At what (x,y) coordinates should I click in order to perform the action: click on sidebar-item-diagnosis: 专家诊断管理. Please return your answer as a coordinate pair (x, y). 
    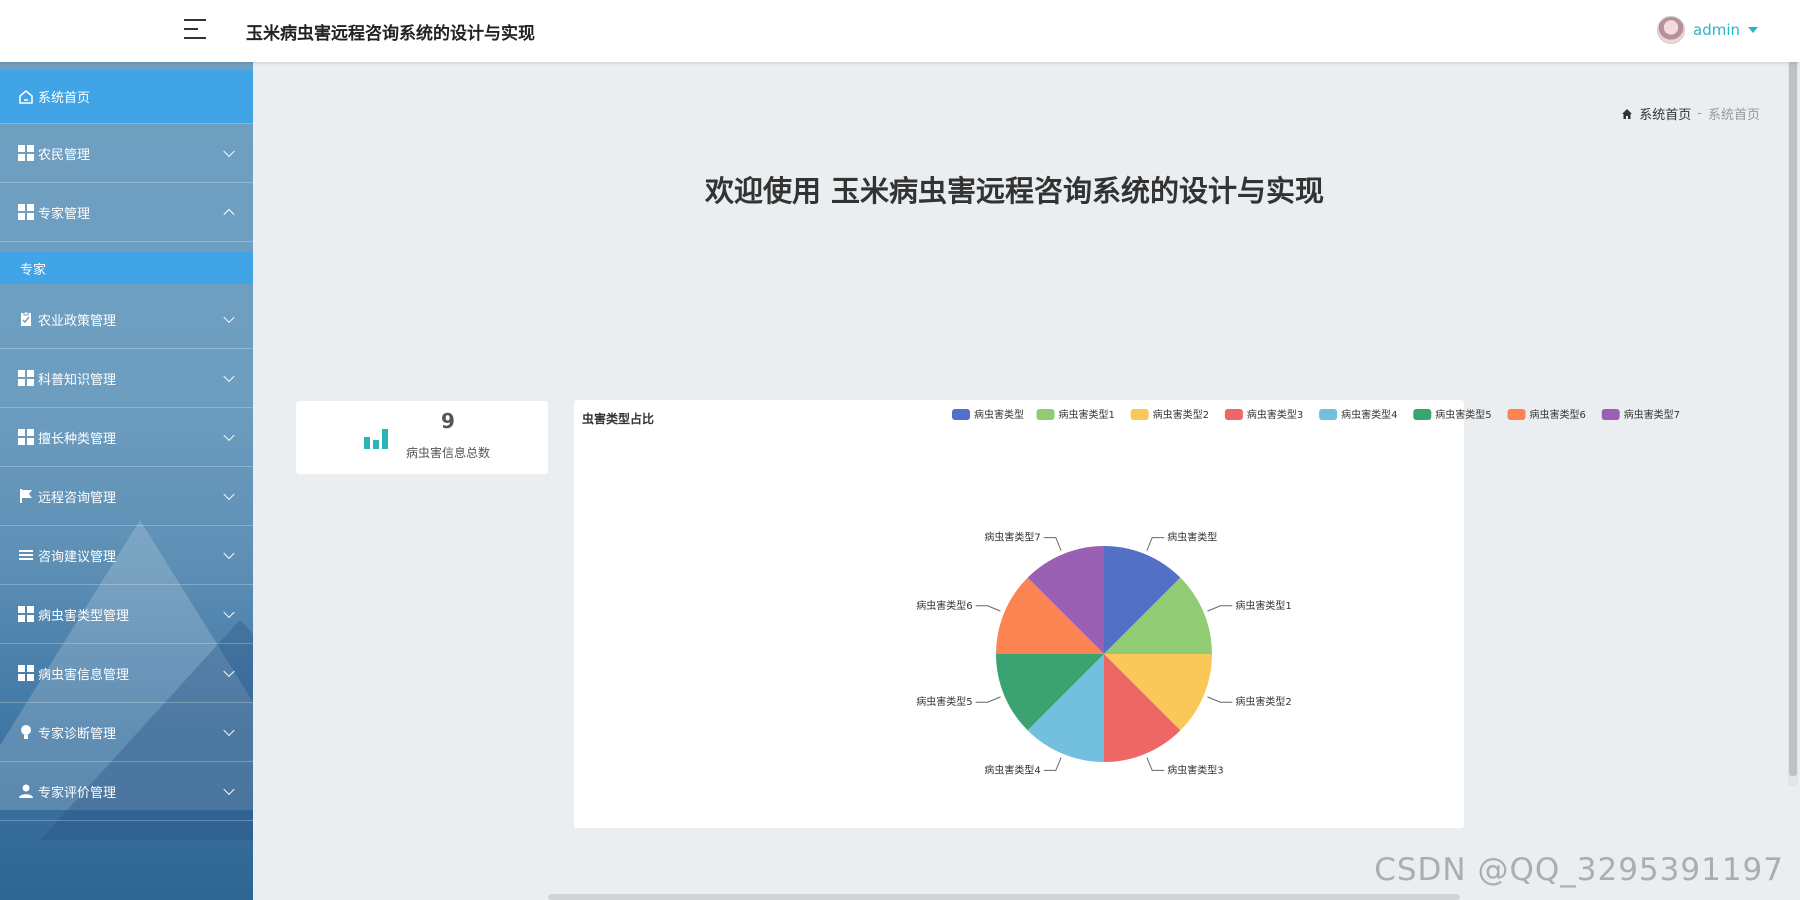
    Looking at the image, I should click on (126, 732).